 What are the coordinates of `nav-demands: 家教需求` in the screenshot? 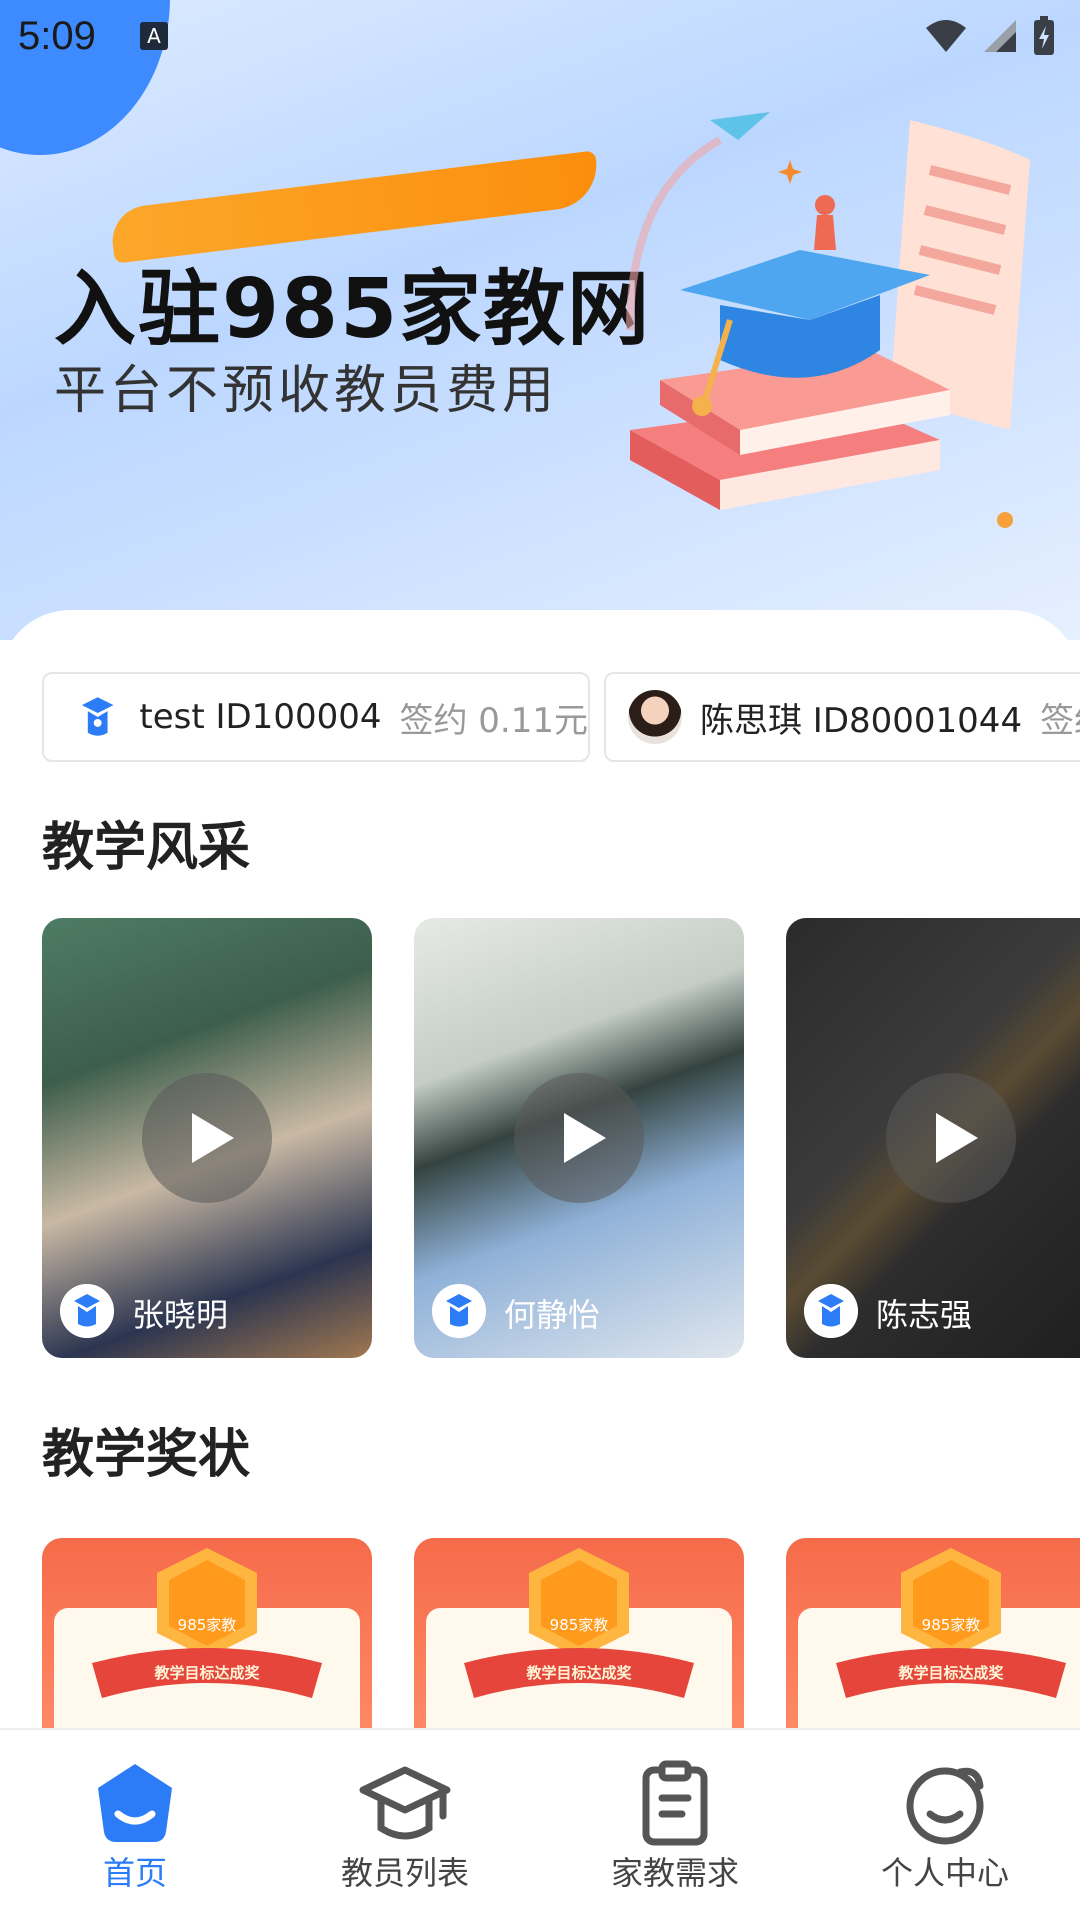 It's located at (675, 1826).